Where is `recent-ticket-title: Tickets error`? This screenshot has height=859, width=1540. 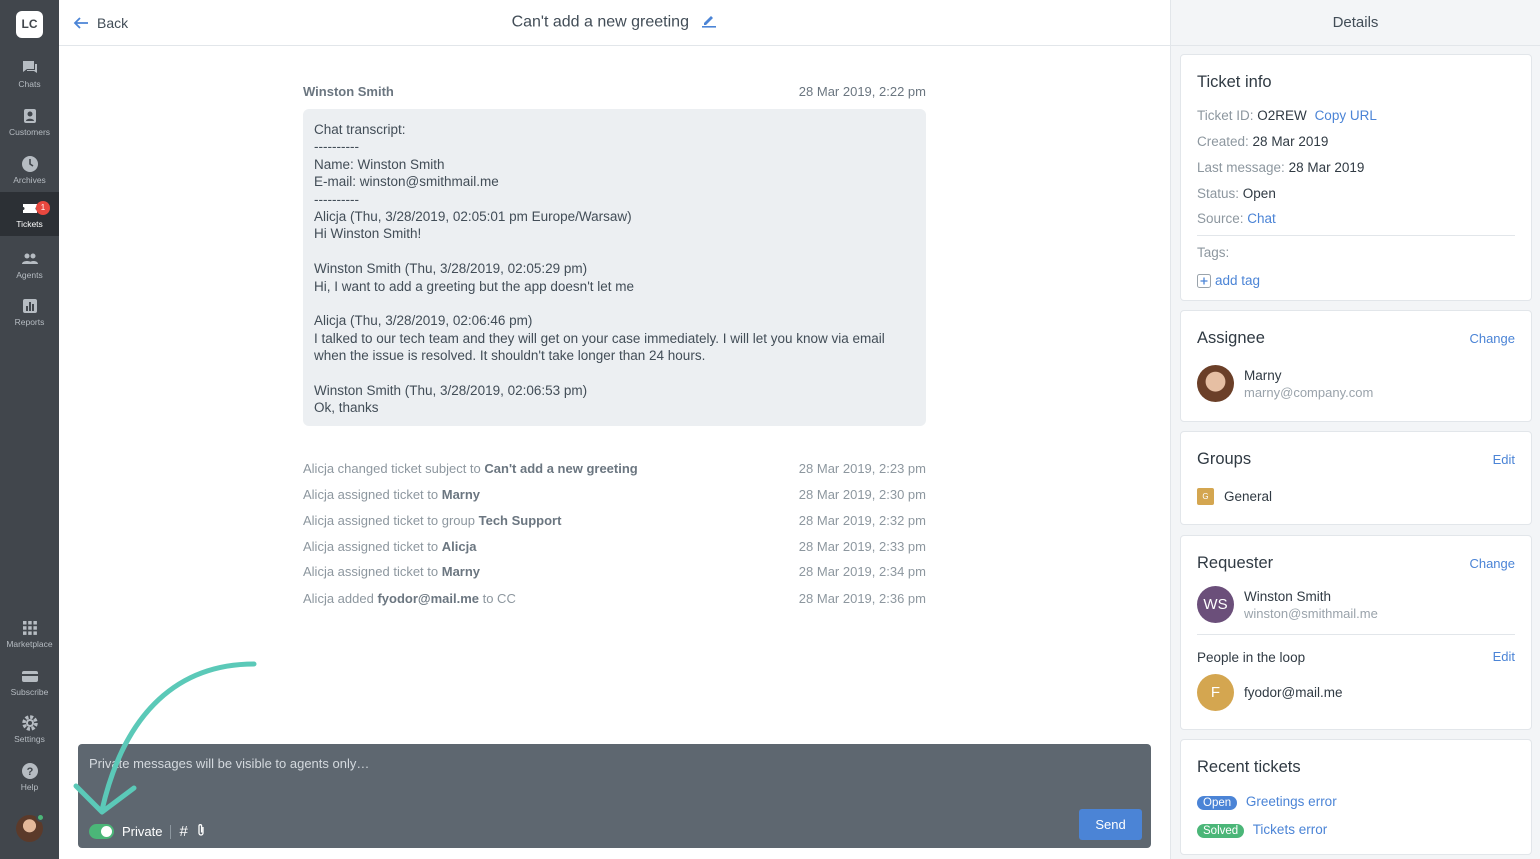
recent-ticket-title: Tickets error is located at coordinates (1290, 829).